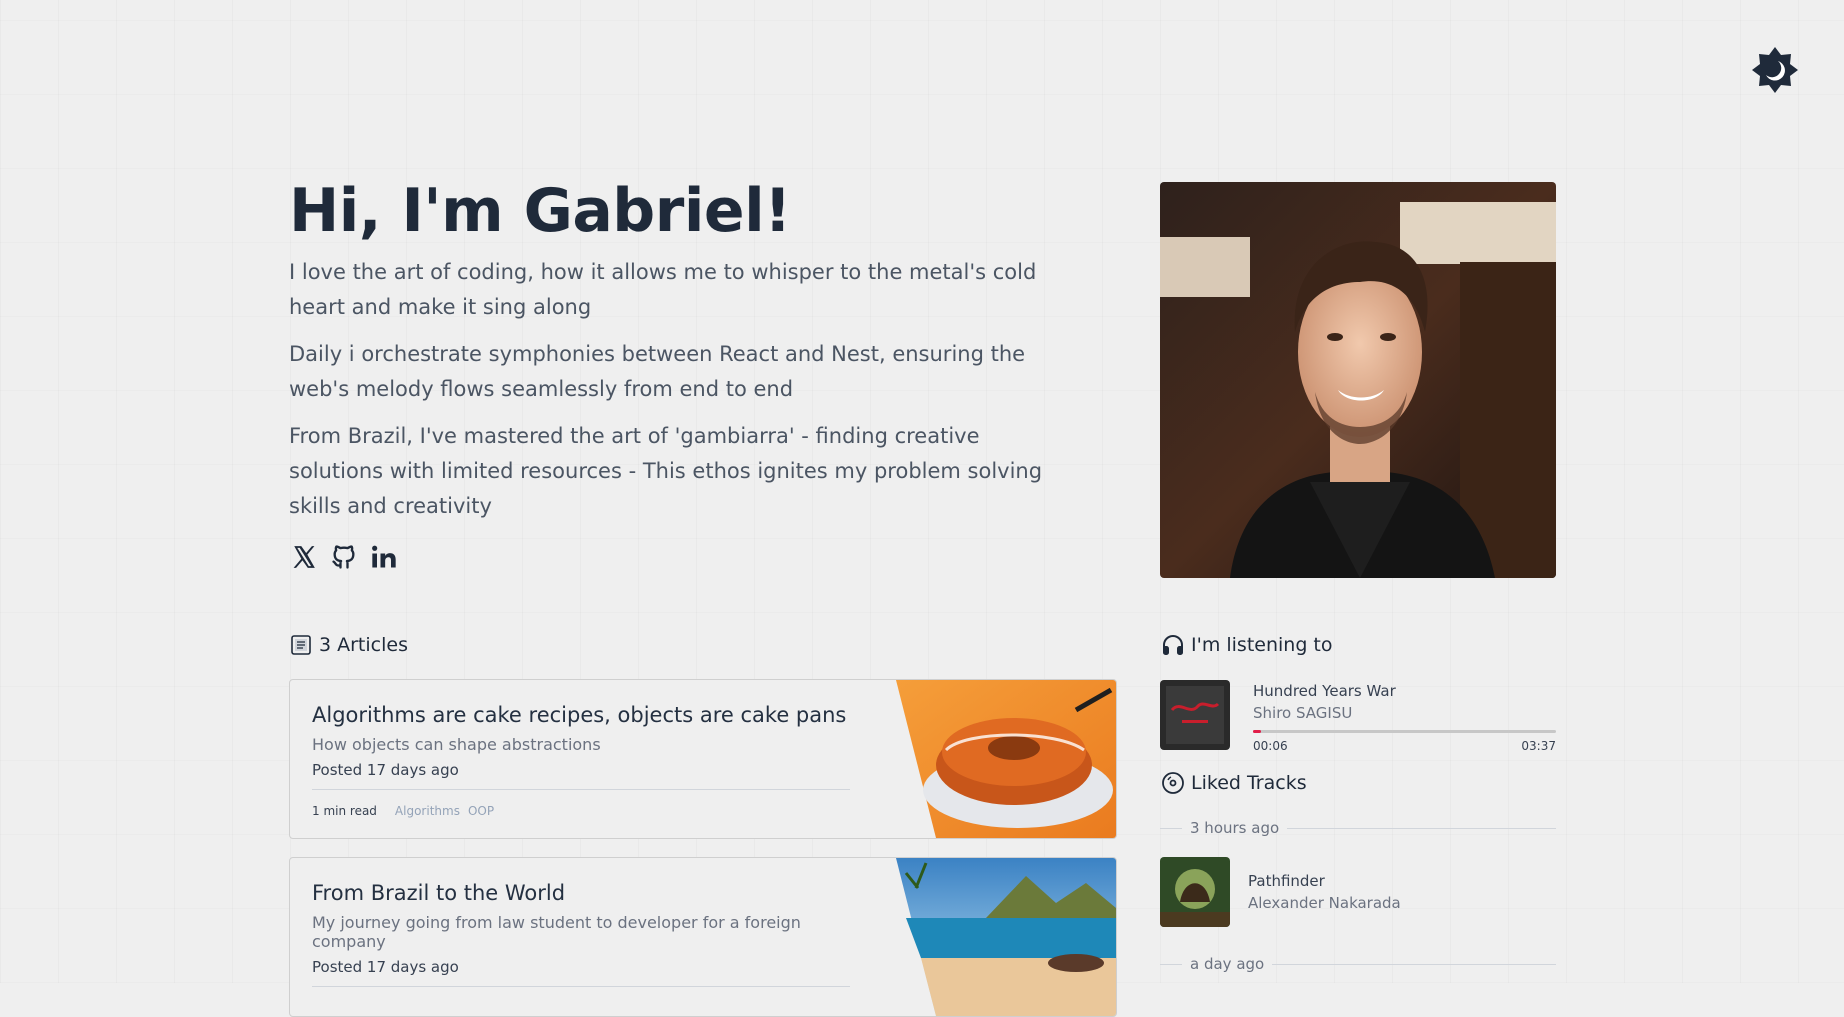  I want to click on linkedin-link, so click(384, 557).